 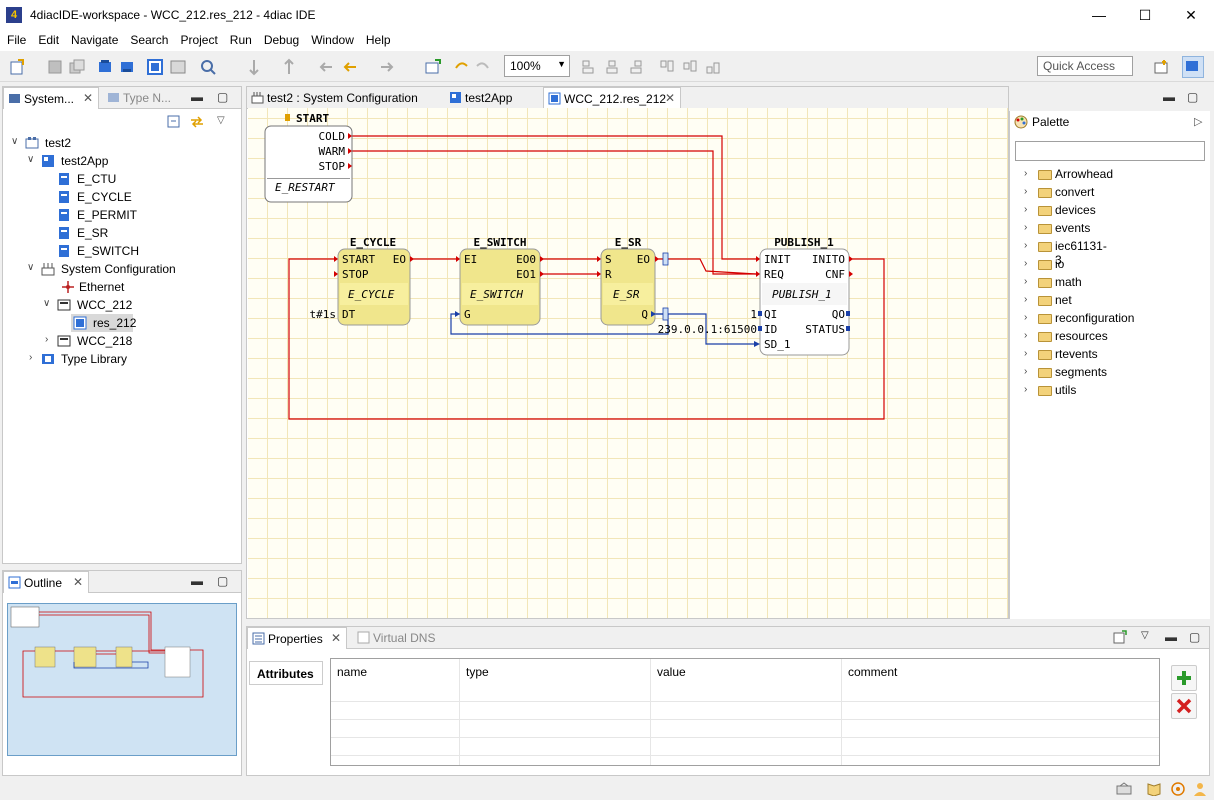 What do you see at coordinates (1184, 706) in the screenshot?
I see `delete-attribute-button` at bounding box center [1184, 706].